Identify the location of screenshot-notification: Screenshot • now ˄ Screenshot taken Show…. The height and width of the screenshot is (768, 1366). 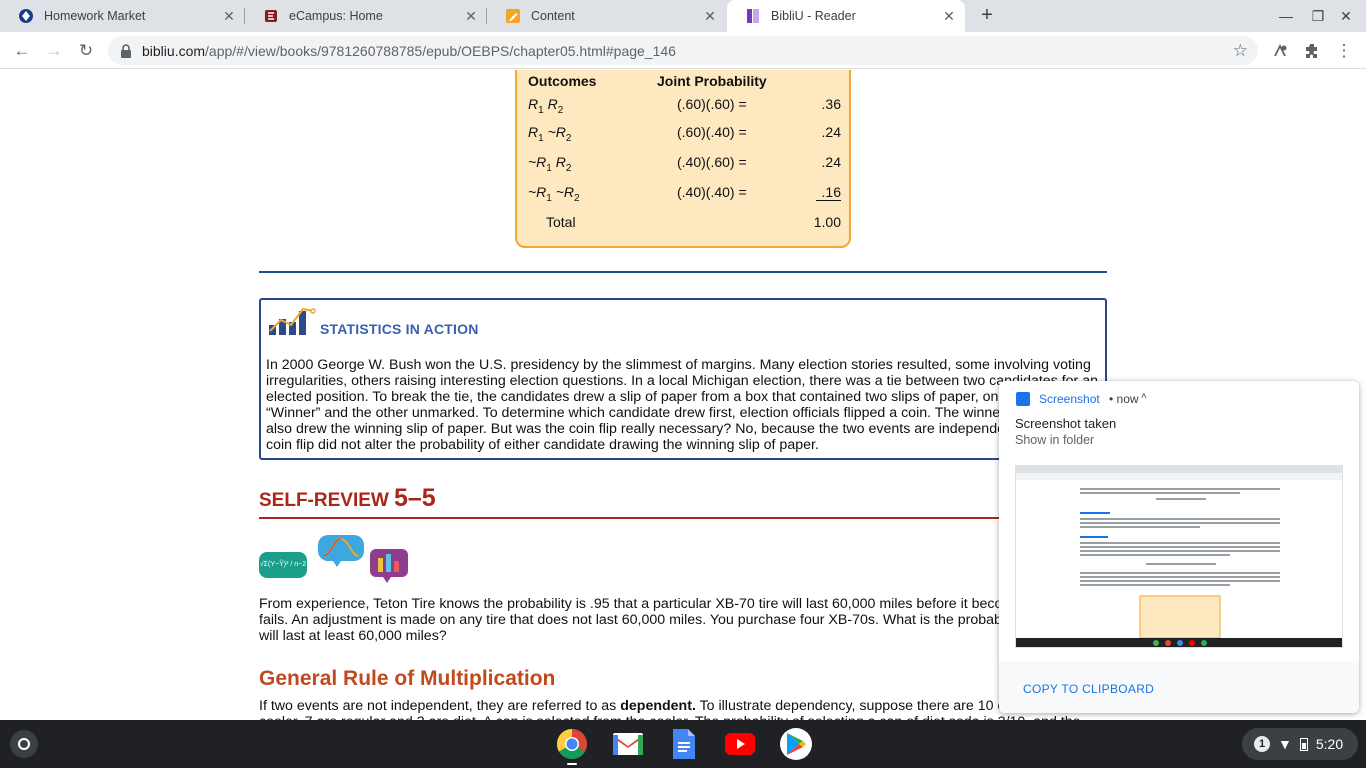
(1179, 547).